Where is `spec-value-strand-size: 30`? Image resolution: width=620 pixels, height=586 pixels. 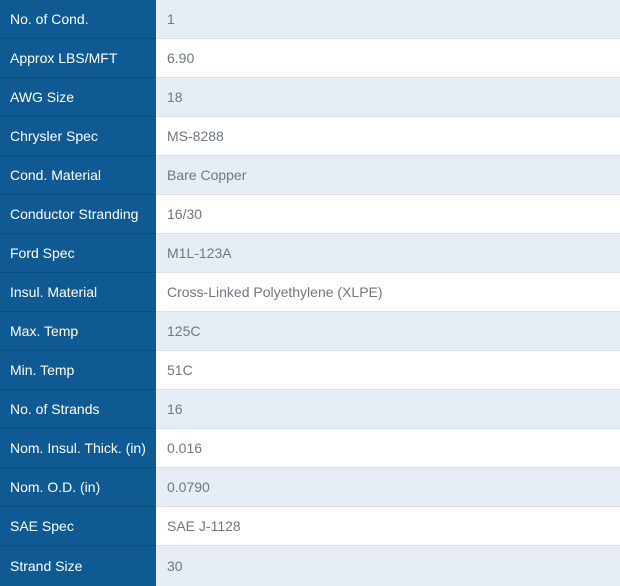 spec-value-strand-size: 30 is located at coordinates (388, 566).